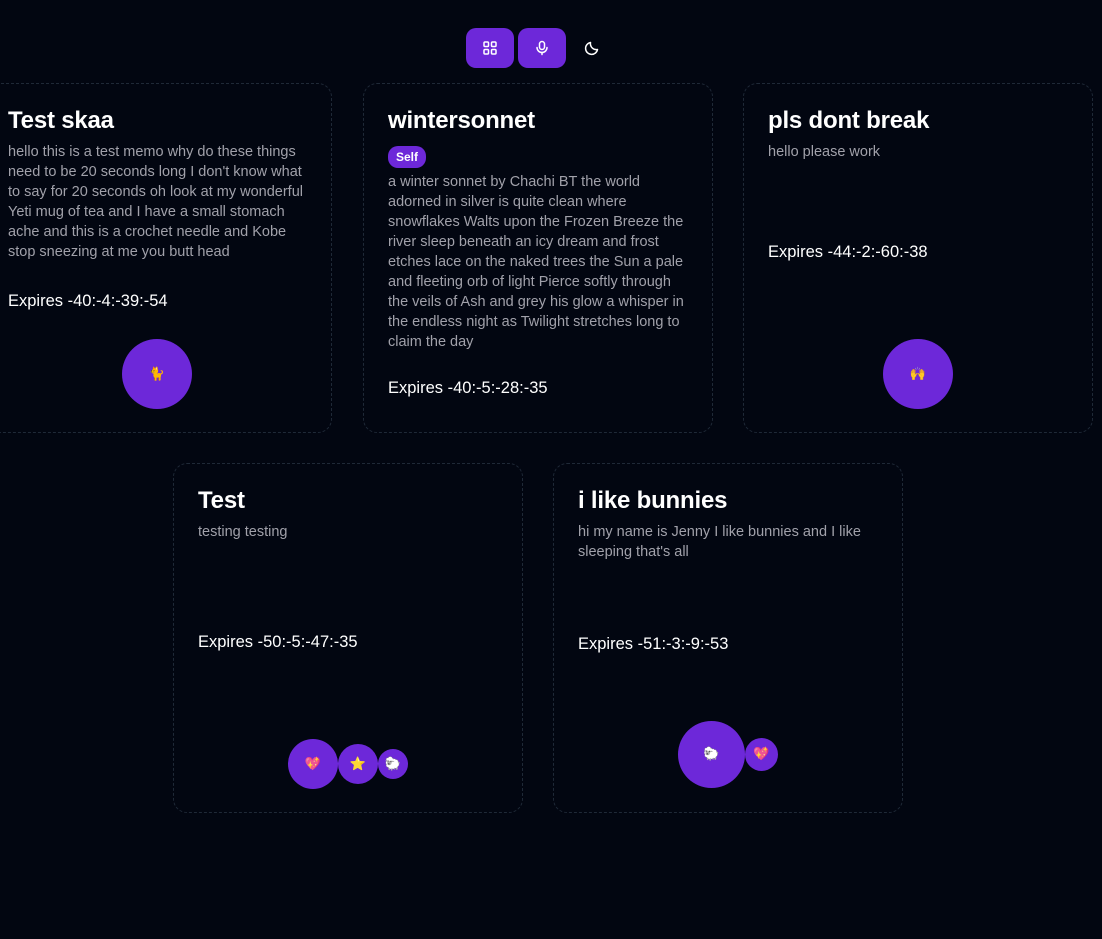  What do you see at coordinates (278, 642) in the screenshot?
I see `memo-expires: Expires -50:-5:-47:-35` at bounding box center [278, 642].